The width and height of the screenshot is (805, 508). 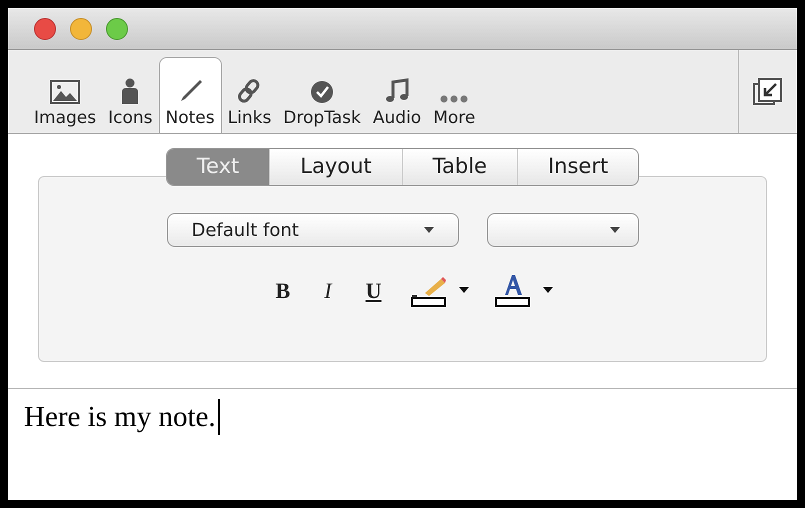 I want to click on close-button, so click(x=45, y=29).